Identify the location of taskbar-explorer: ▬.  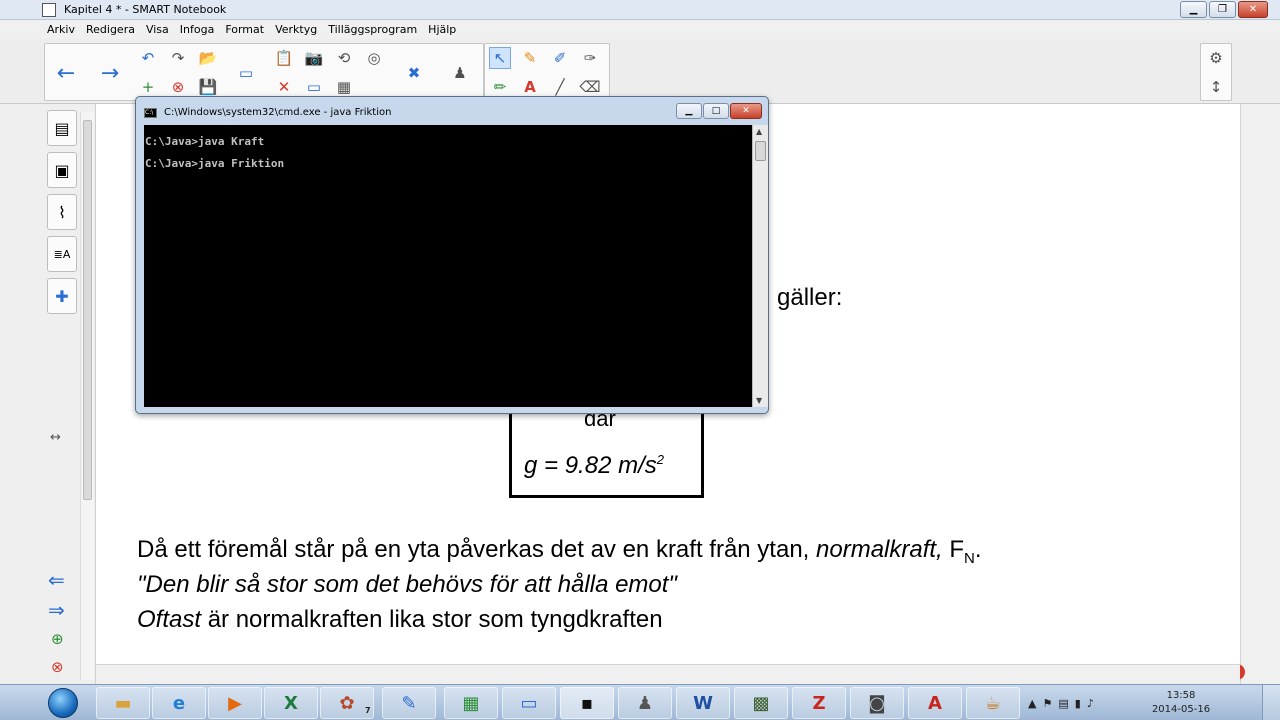
(123, 703).